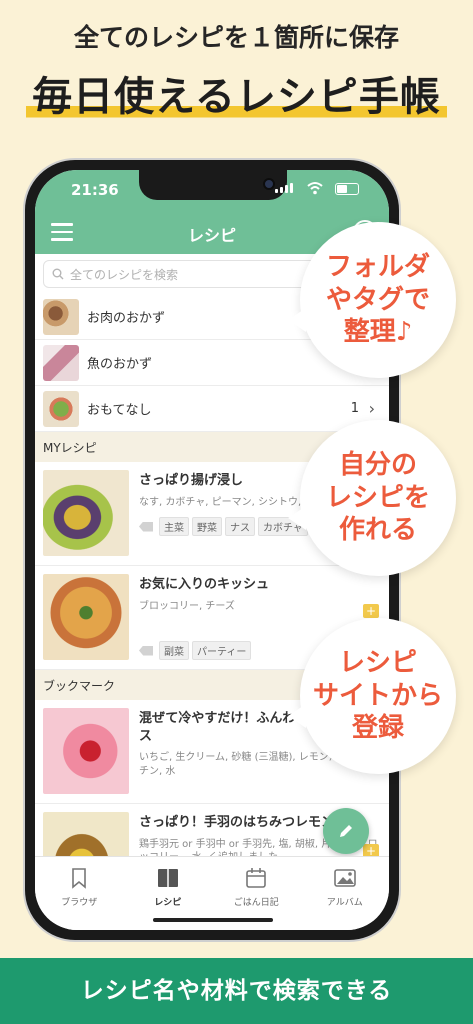 This screenshot has width=473, height=1024. I want to click on edit-fab-button, so click(346, 831).